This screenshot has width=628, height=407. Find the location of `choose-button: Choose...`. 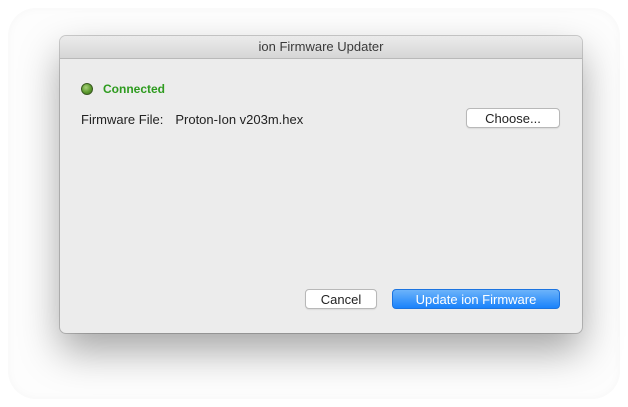

choose-button: Choose... is located at coordinates (513, 118).